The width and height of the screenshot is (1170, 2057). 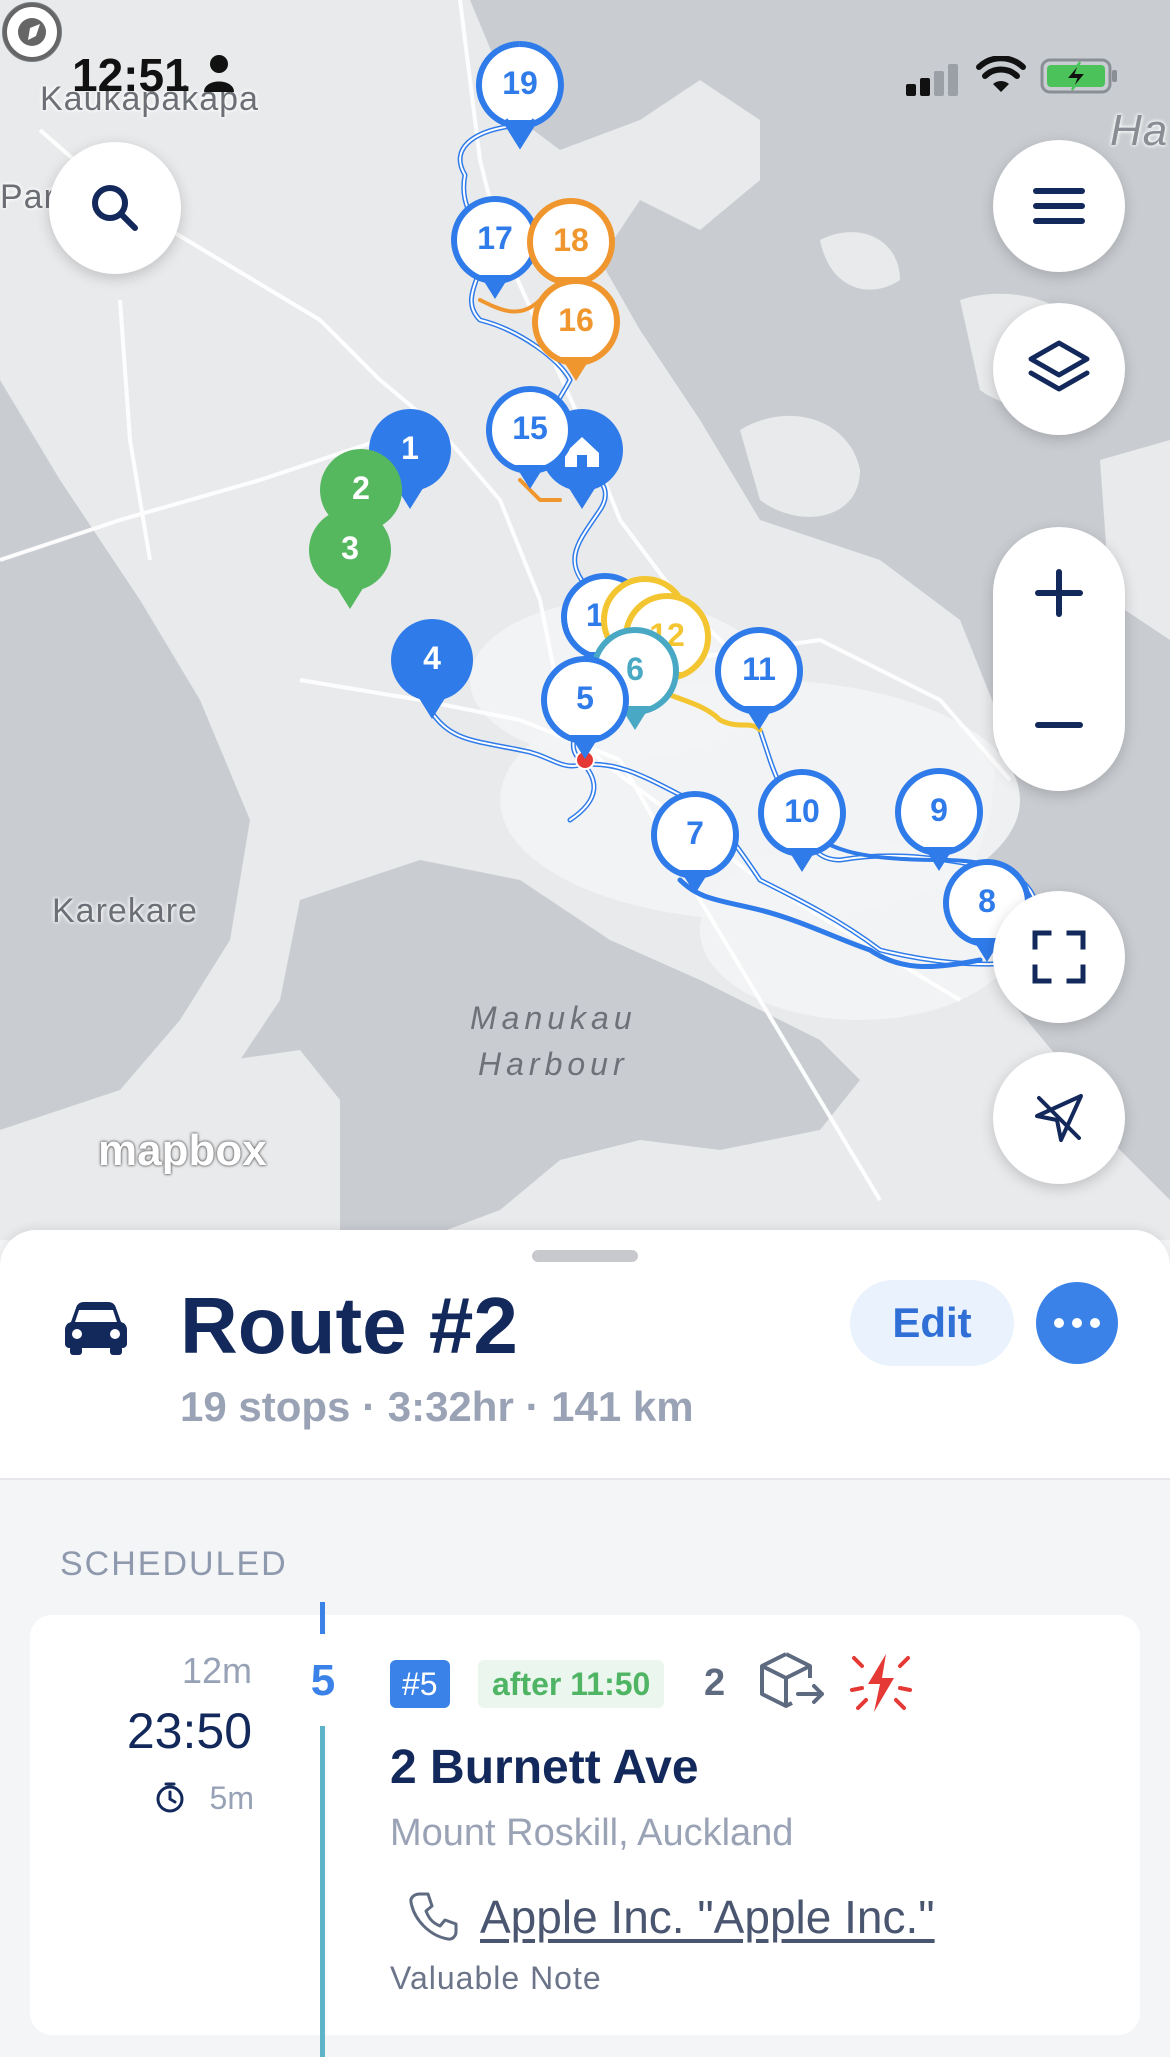 I want to click on person-icon, so click(x=219, y=73).